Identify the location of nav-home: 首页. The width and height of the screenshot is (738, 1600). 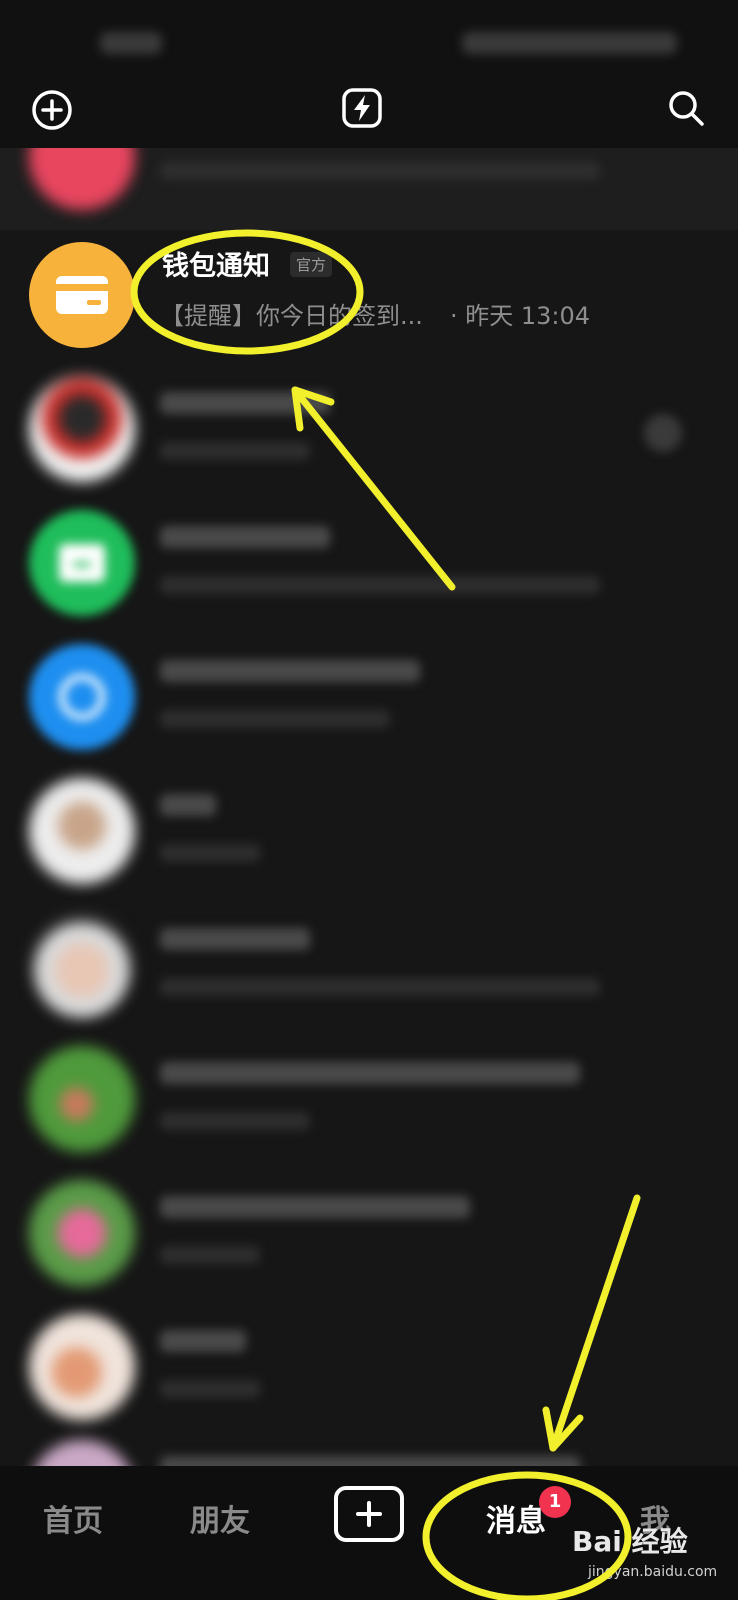
(73, 1518).